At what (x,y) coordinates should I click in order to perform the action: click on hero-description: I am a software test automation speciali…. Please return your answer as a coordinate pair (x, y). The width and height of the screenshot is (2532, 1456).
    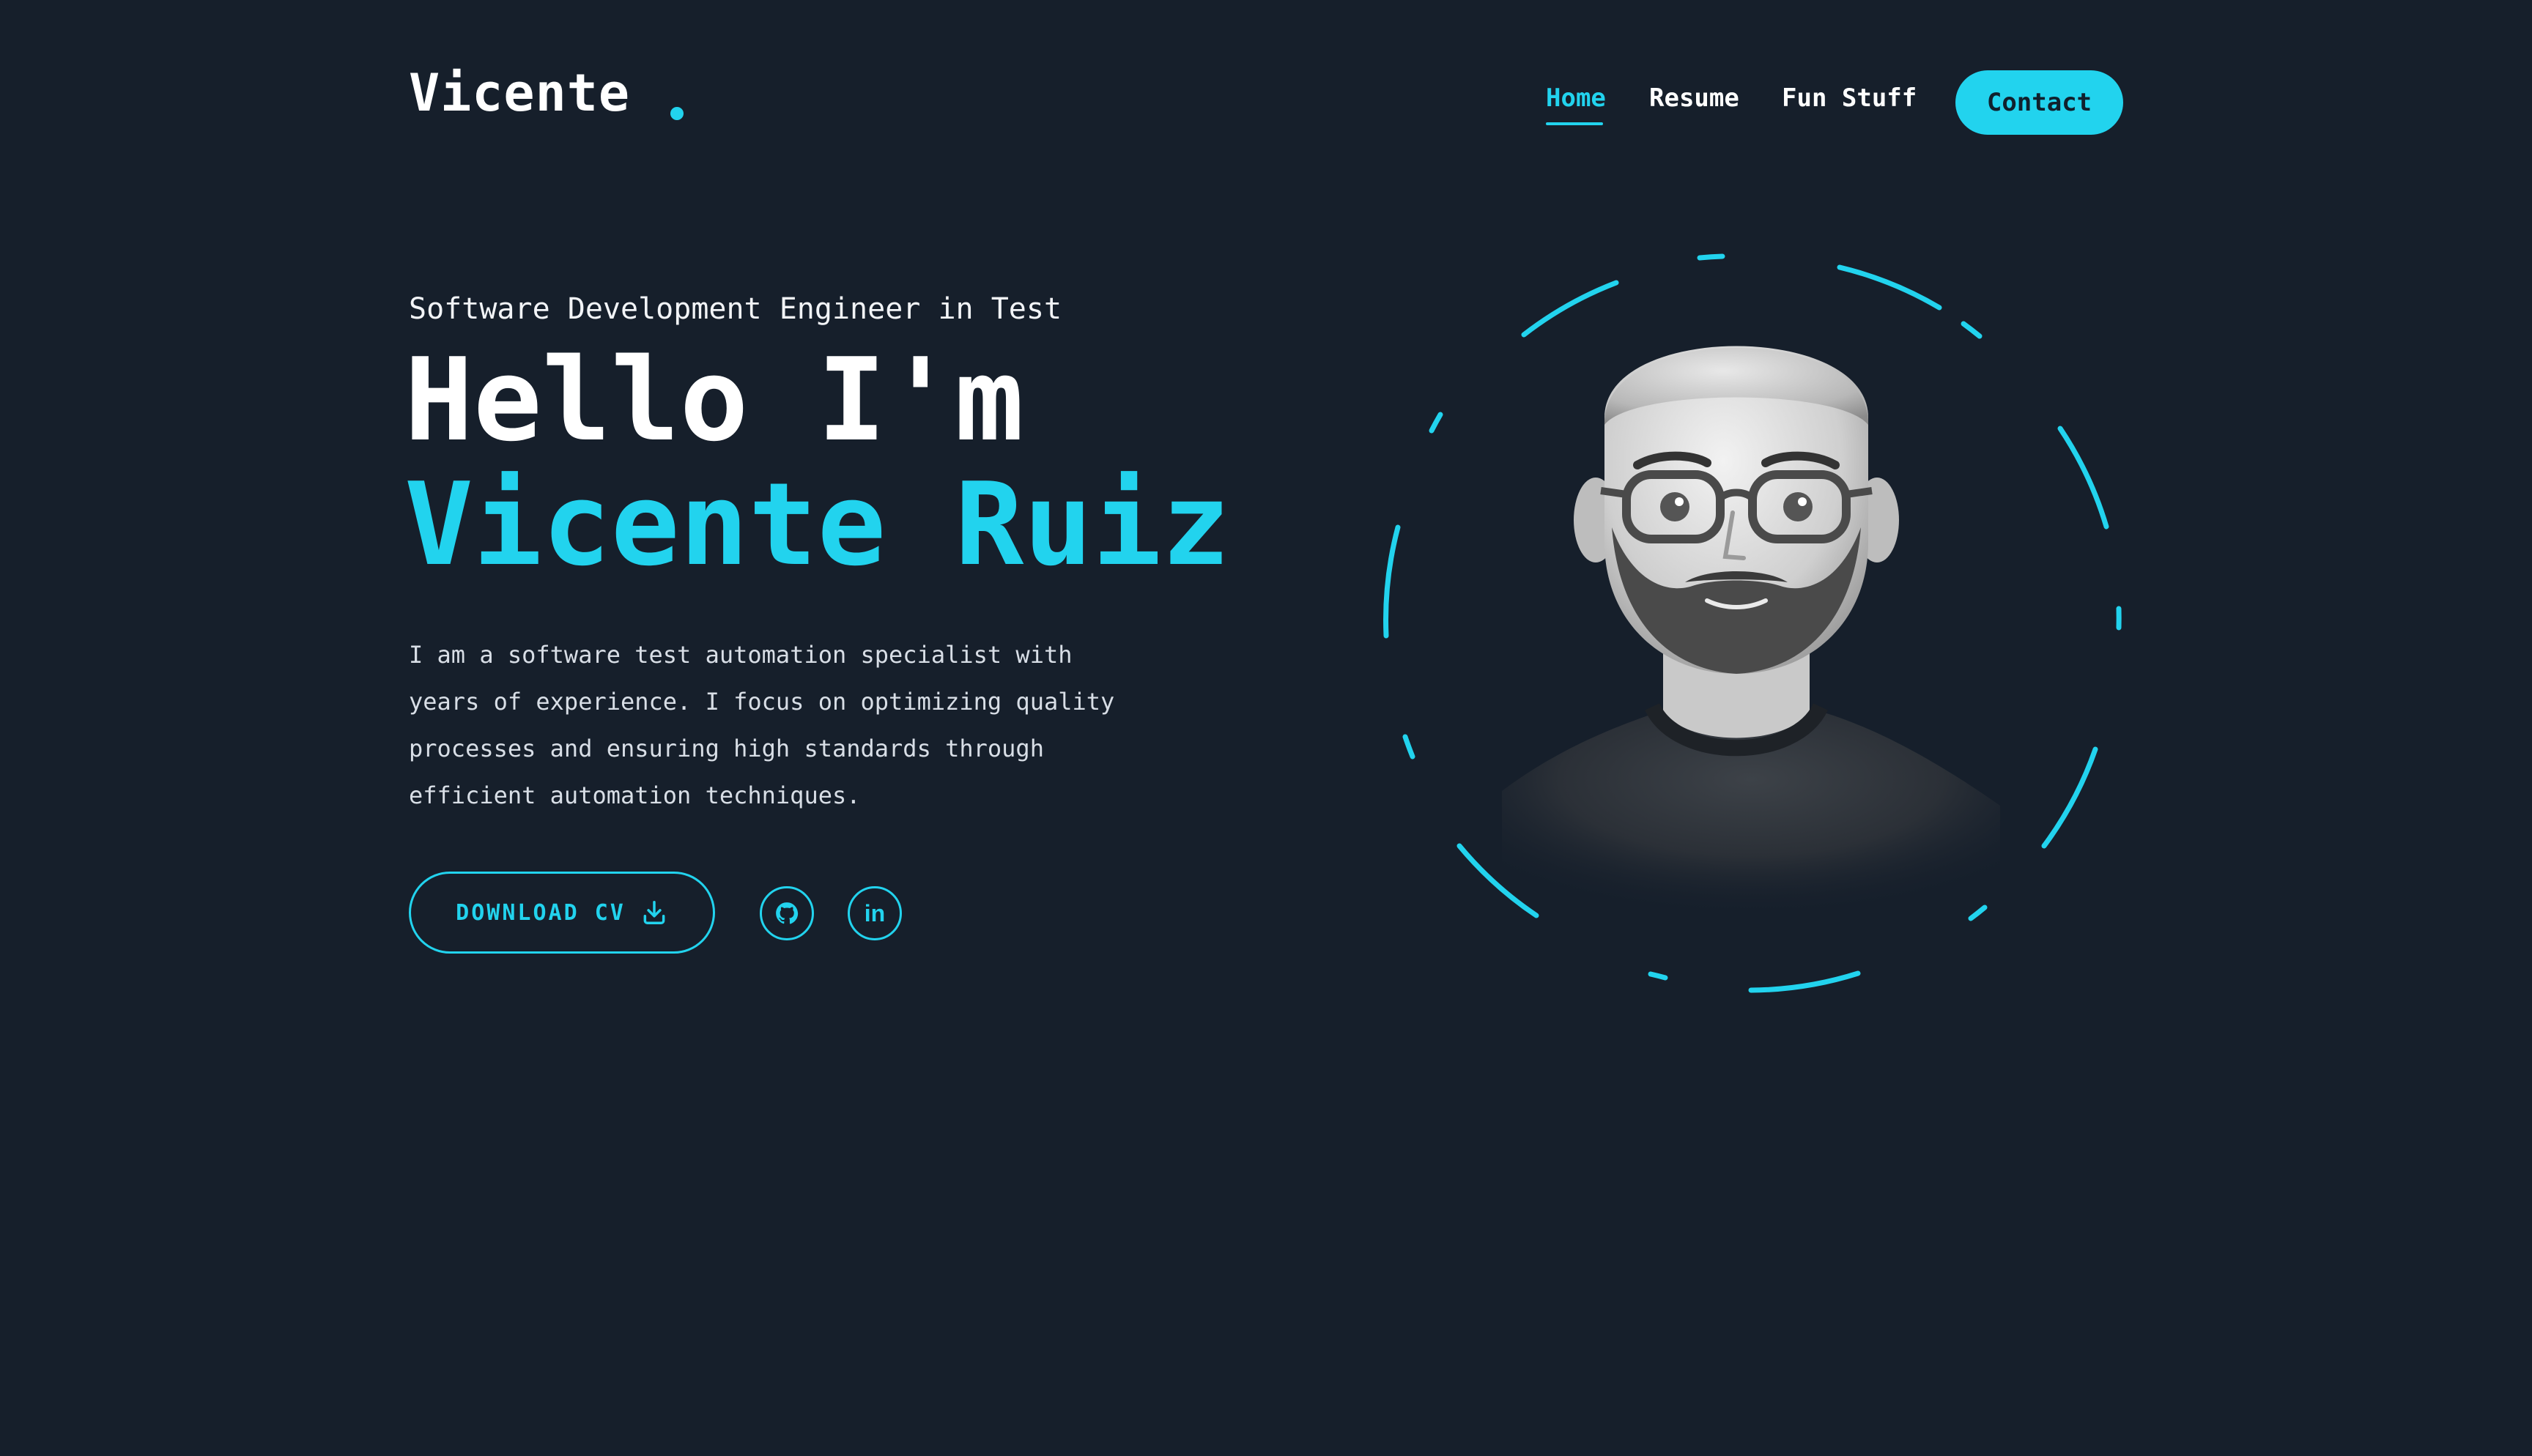
    Looking at the image, I should click on (782, 725).